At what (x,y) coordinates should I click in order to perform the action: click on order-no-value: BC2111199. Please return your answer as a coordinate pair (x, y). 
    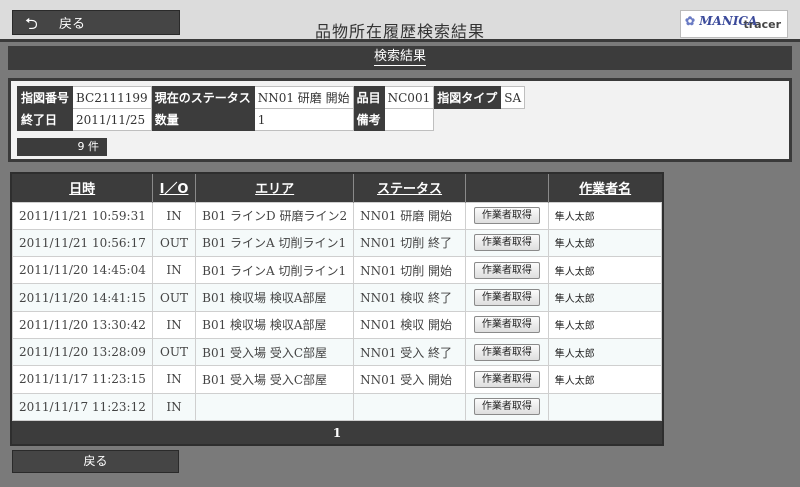
    Looking at the image, I should click on (112, 97).